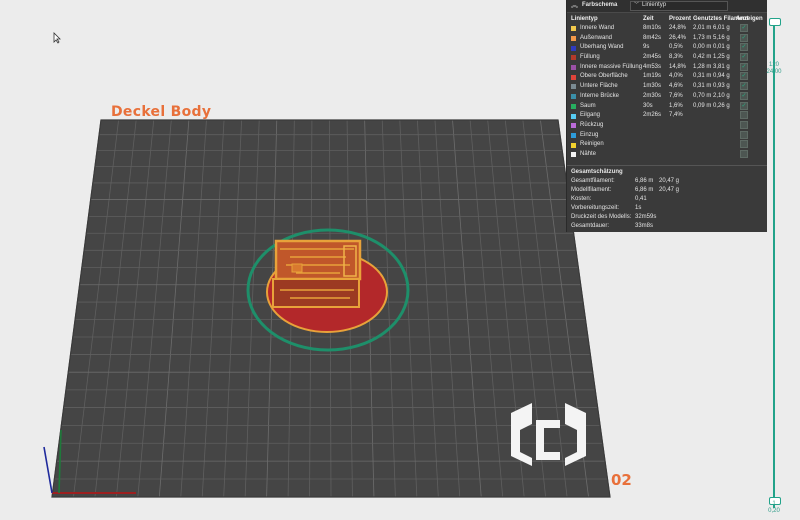 This screenshot has width=800, height=520. Describe the element at coordinates (702, 28) in the screenshot. I see `filament-length: 2,01 m` at that location.